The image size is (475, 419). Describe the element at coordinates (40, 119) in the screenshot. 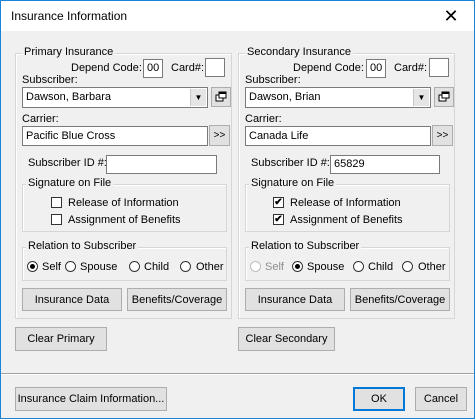

I see `primary-carrier-label: Carrier:` at that location.